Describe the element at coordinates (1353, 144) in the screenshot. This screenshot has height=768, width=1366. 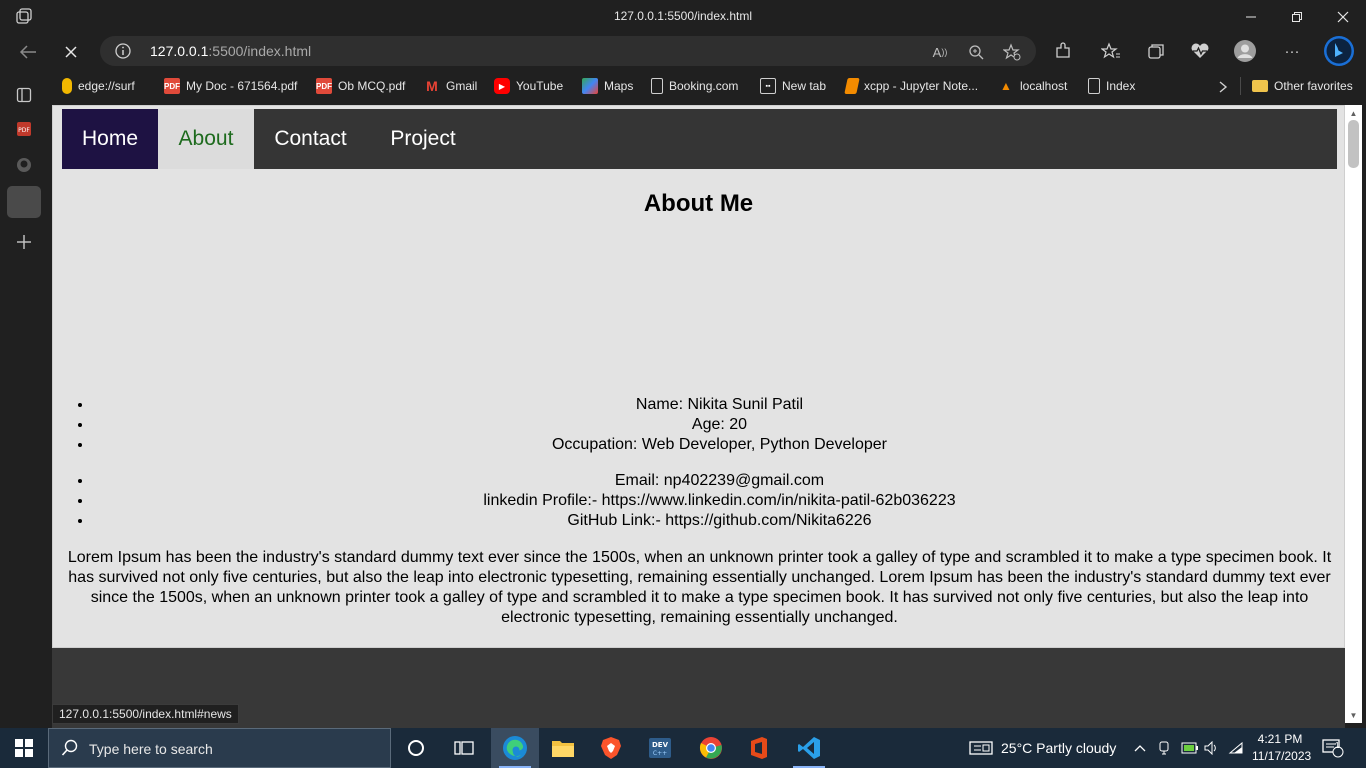
I see `scrollbar-thumb` at that location.